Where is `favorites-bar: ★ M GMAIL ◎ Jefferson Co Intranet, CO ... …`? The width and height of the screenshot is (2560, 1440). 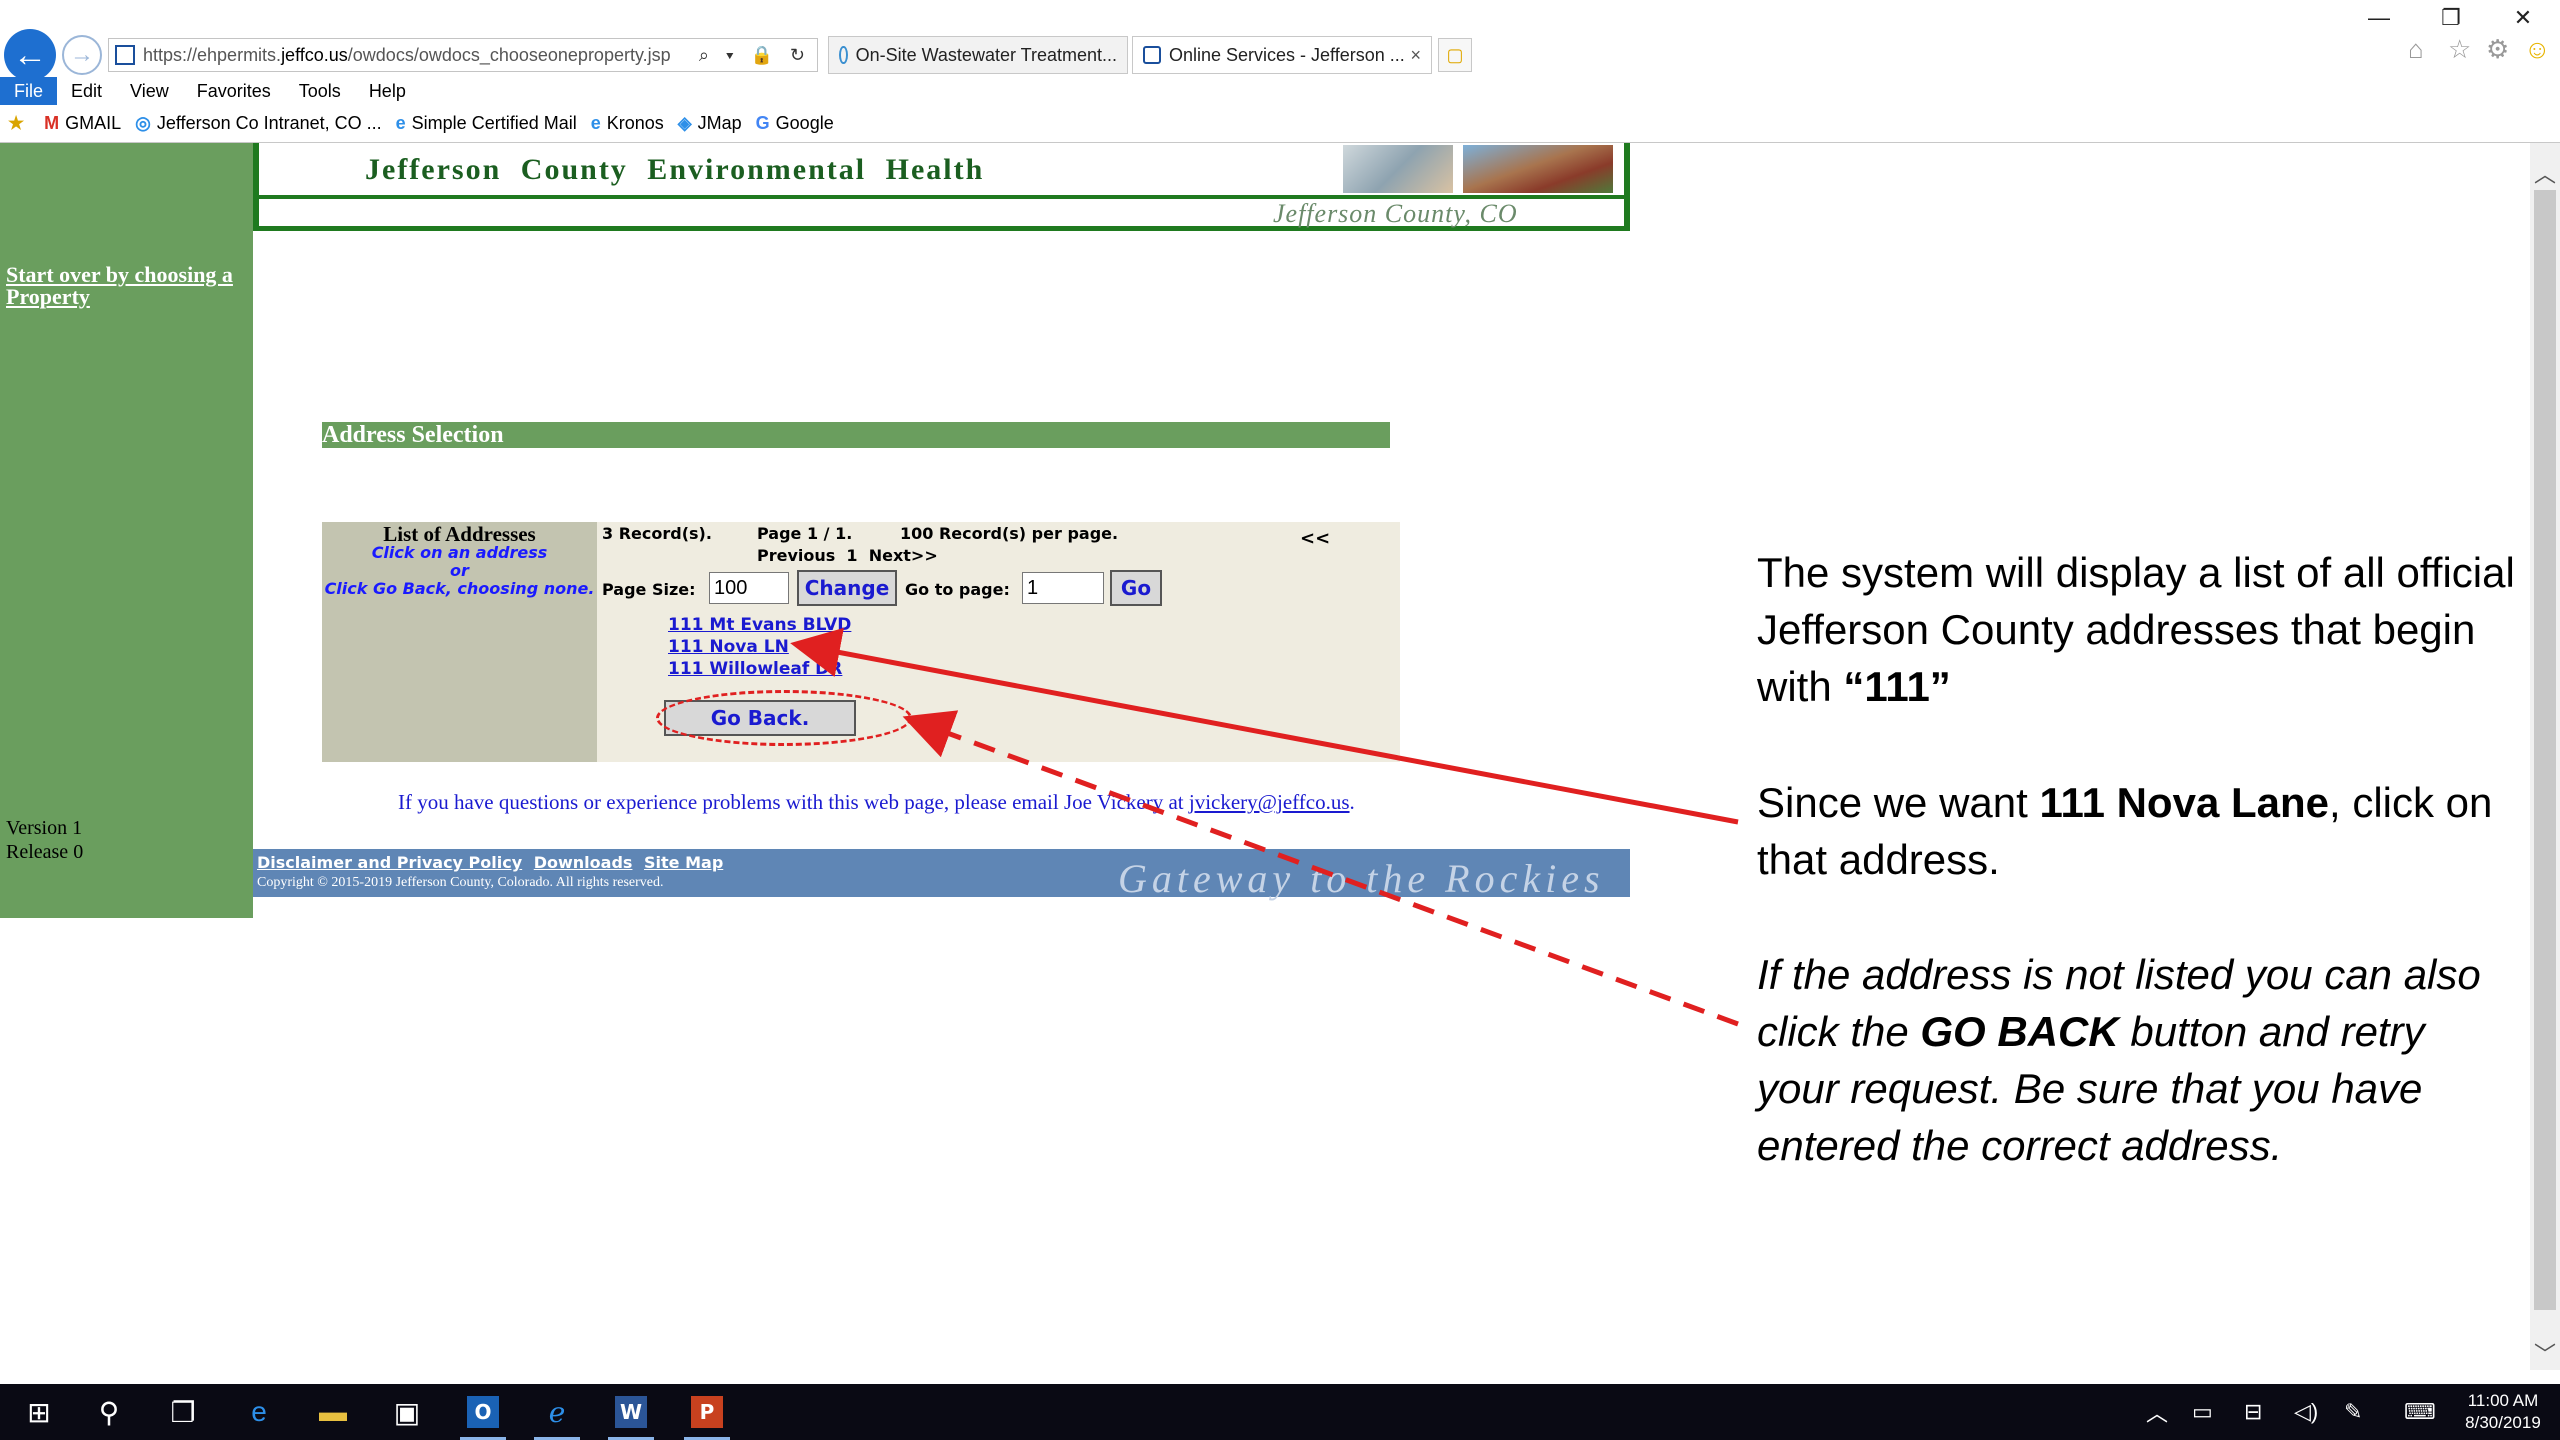 favorites-bar: ★ M GMAIL ◎ Jefferson Co Intranet, CO ... … is located at coordinates (1280, 123).